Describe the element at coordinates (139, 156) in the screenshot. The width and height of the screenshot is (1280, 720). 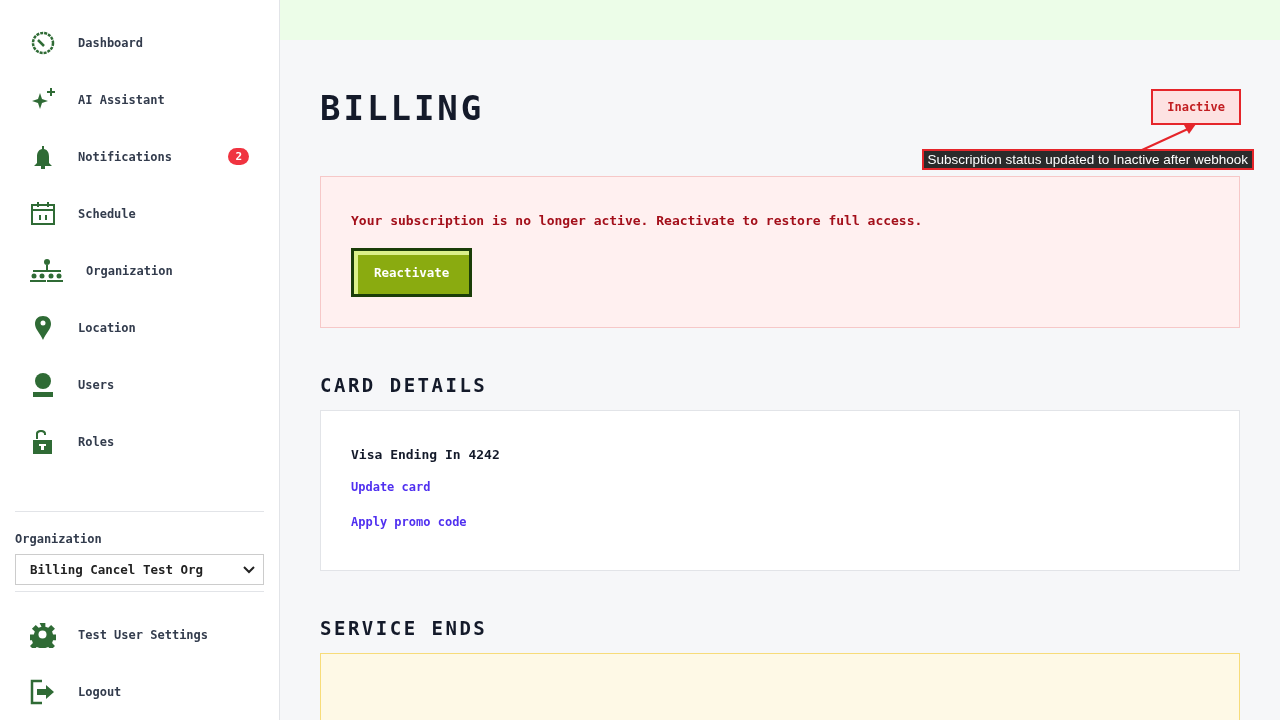
I see `nav-item: Notifications 2` at that location.